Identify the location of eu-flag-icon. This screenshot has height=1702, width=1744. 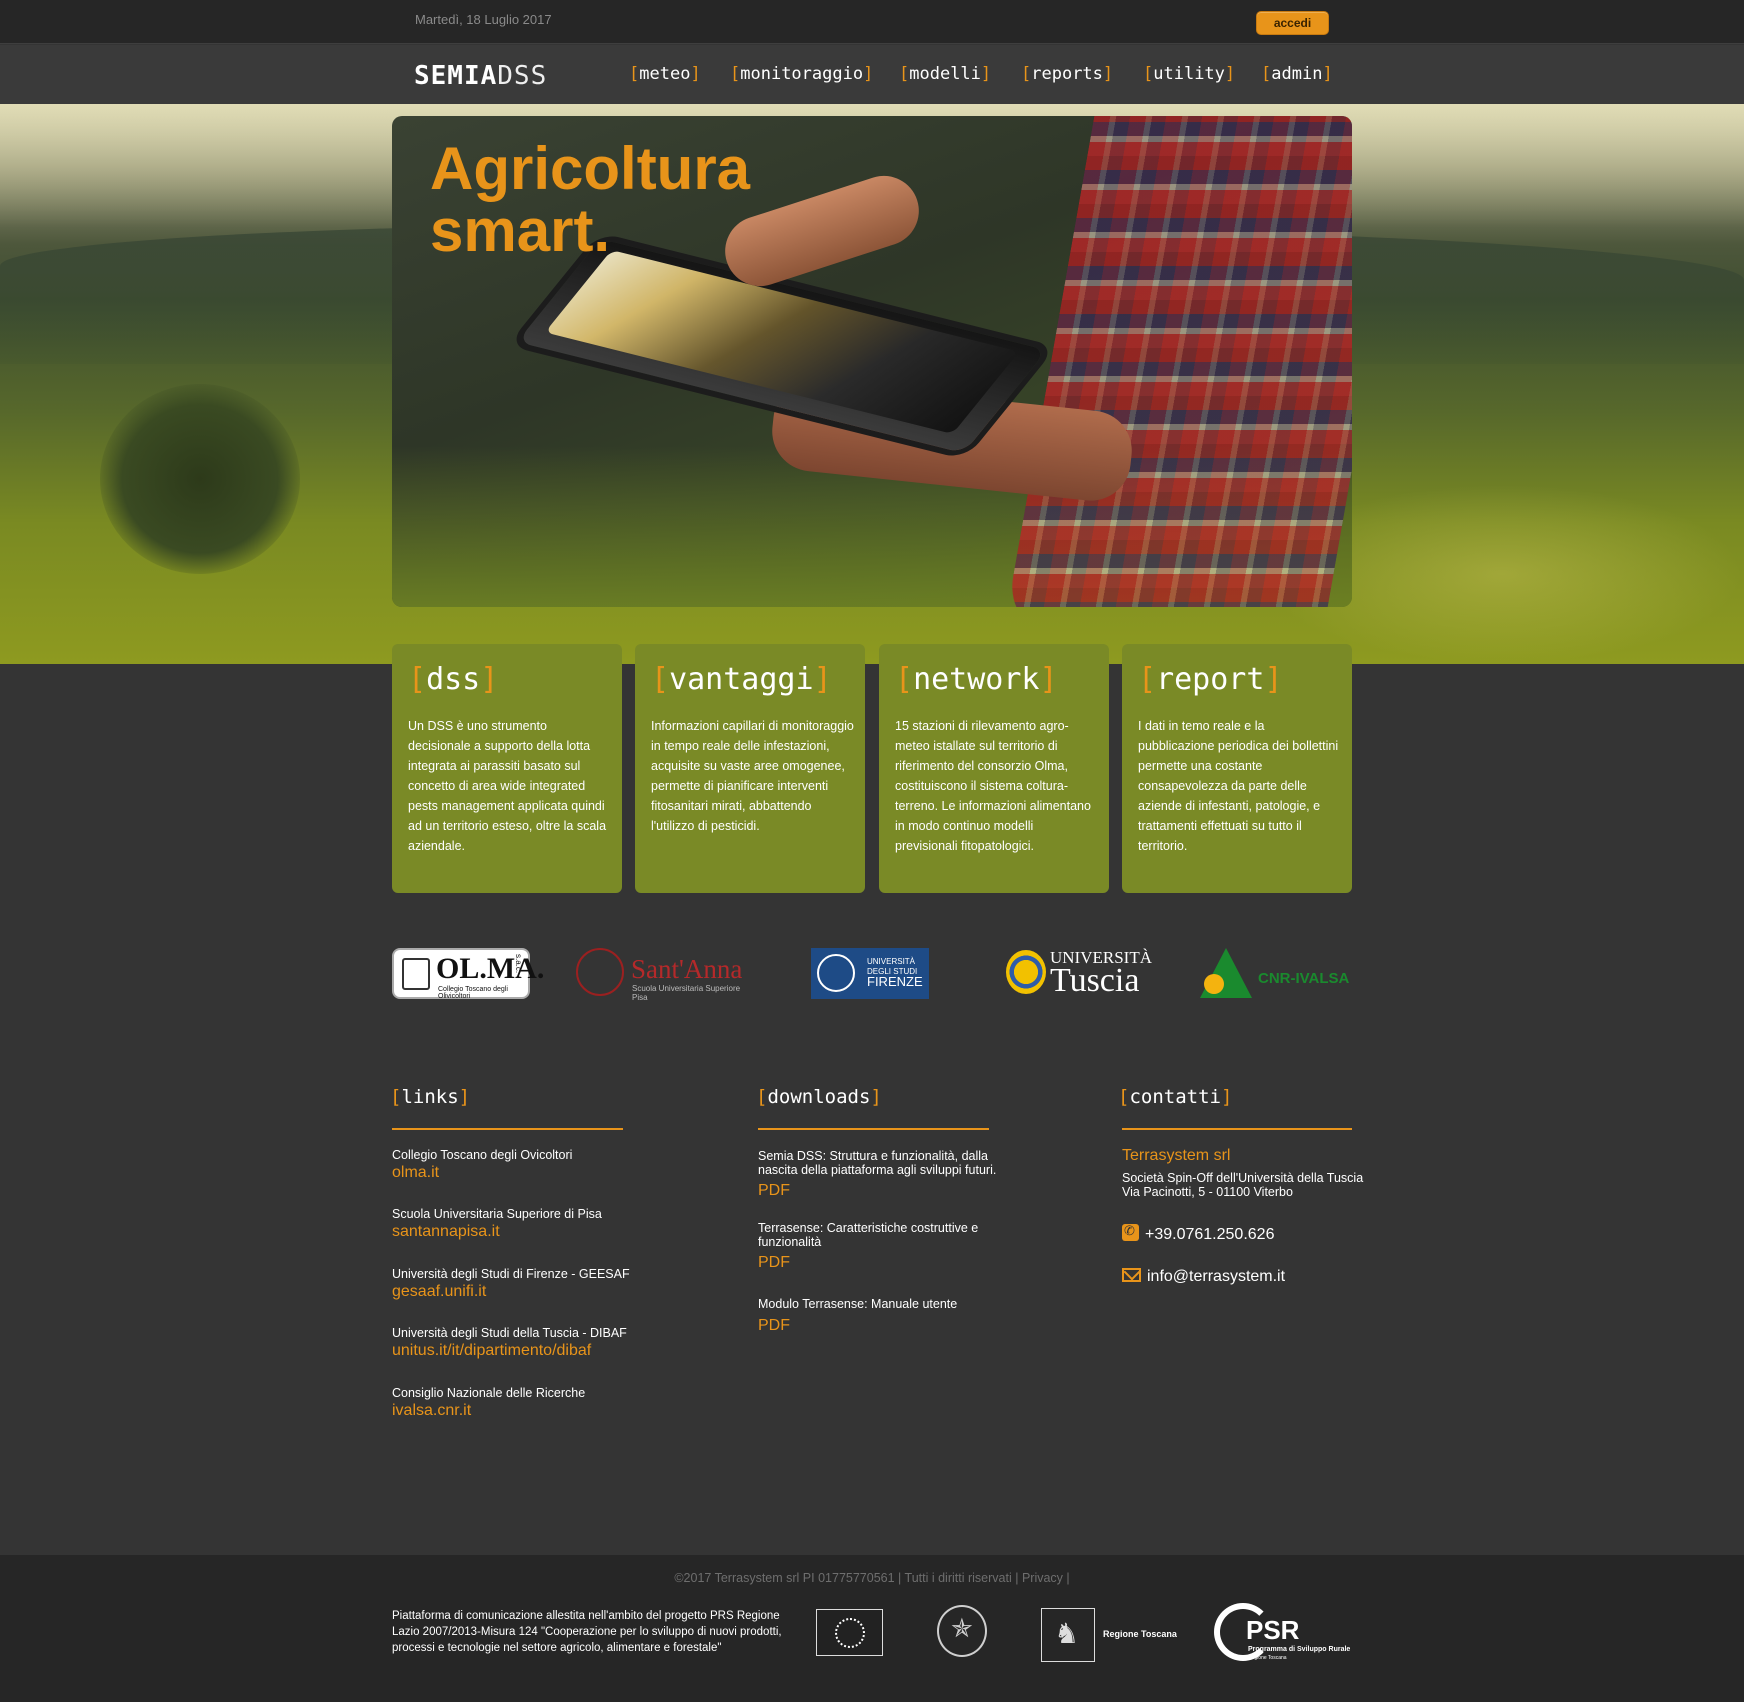
(849, 1632).